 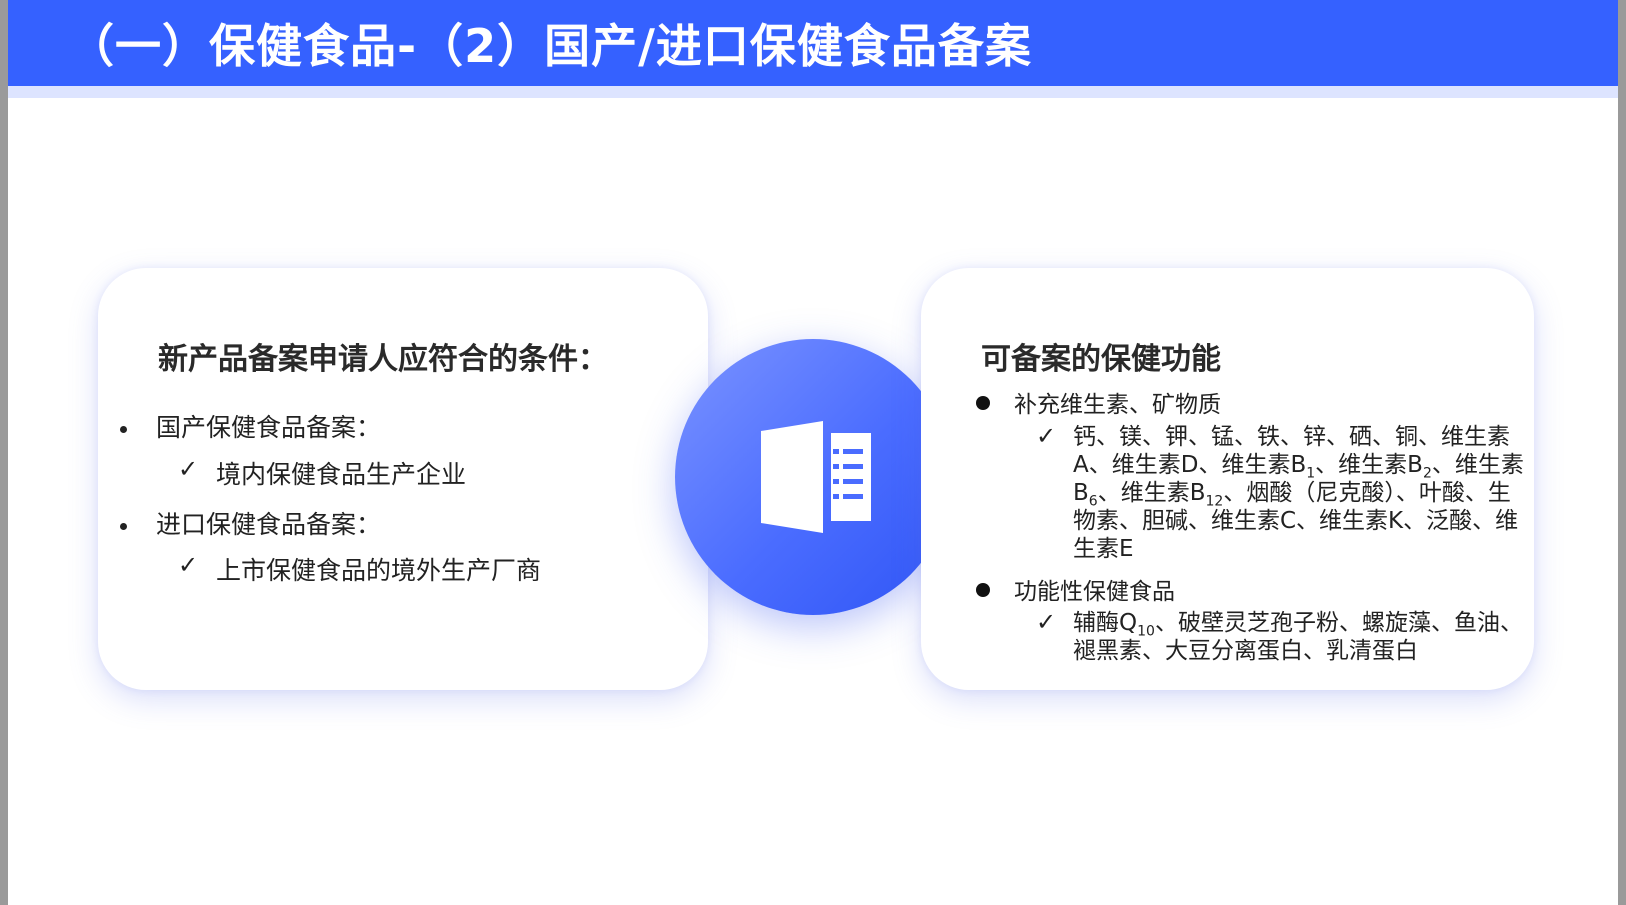 What do you see at coordinates (1117, 405) in the screenshot?
I see `vitamins-minerals-label: 补充维生素、矿物质` at bounding box center [1117, 405].